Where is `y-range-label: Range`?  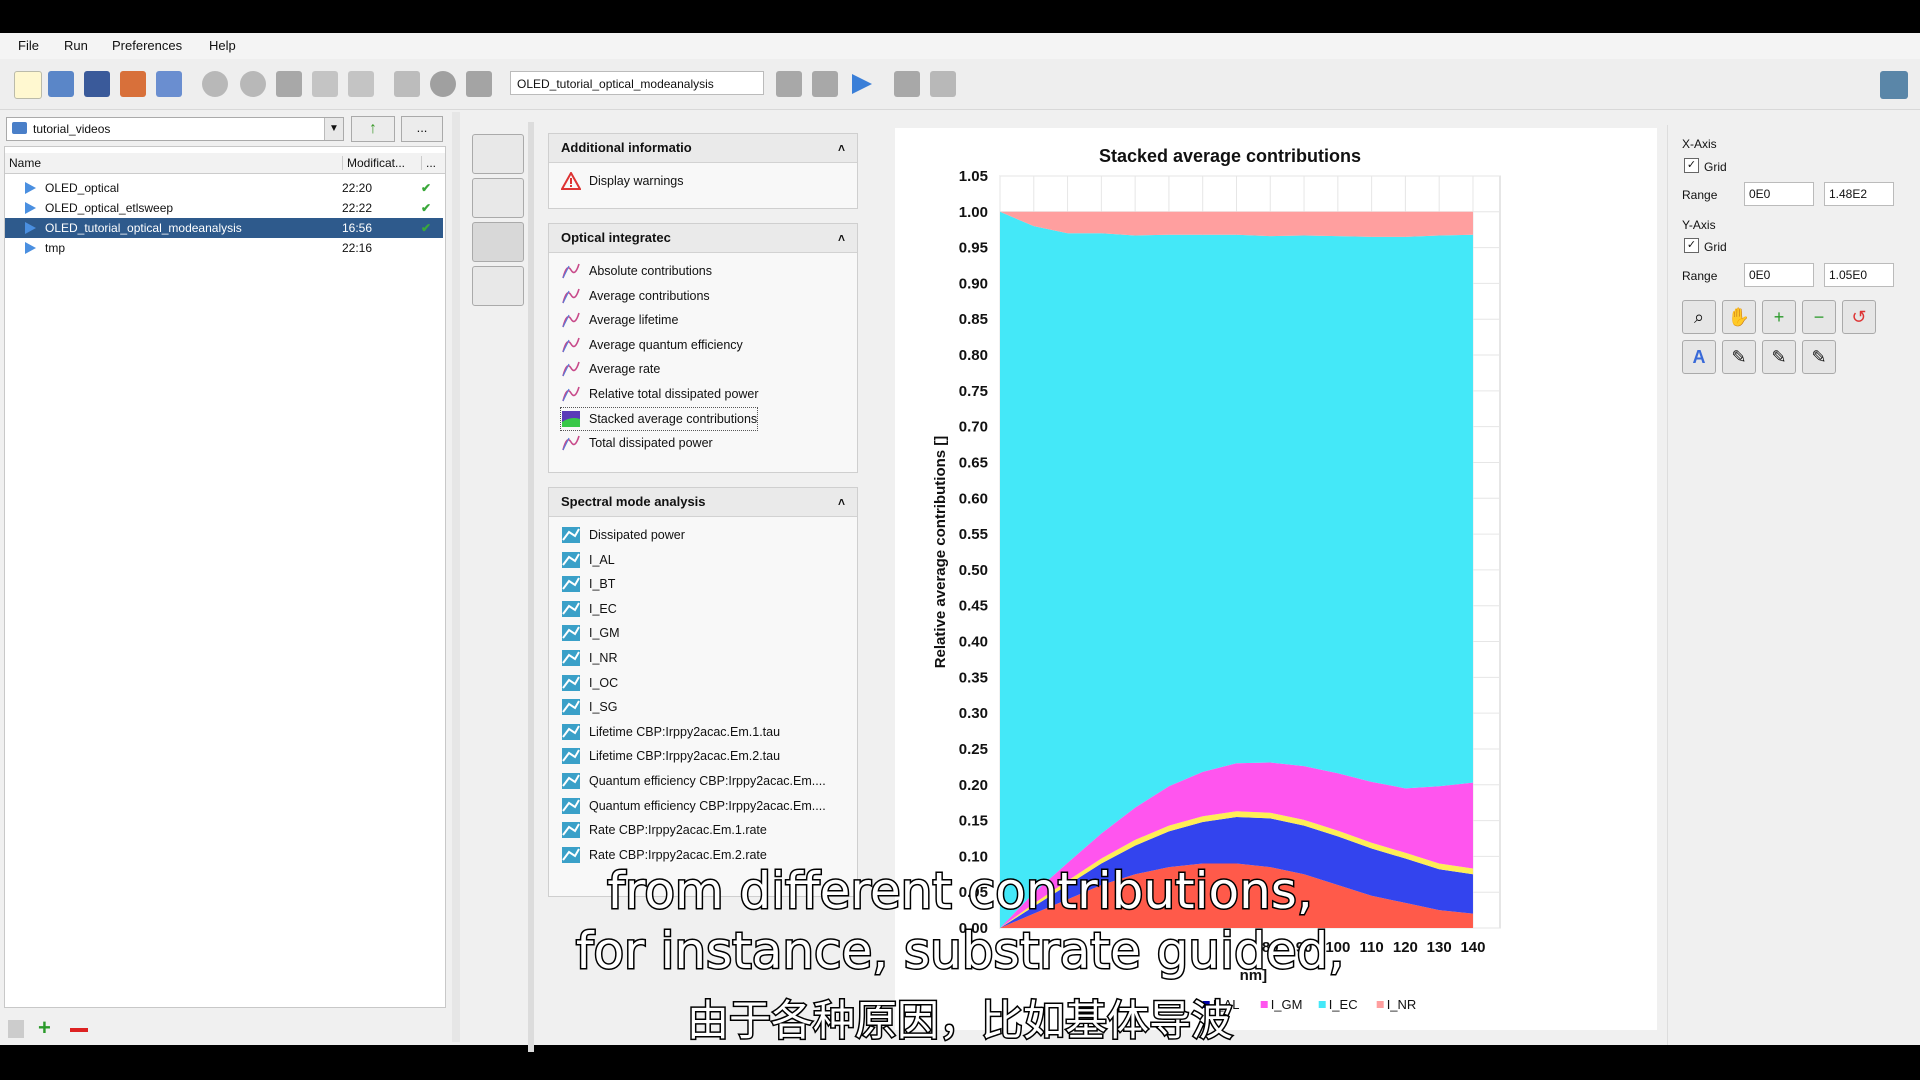
y-range-label: Range is located at coordinates (1700, 276).